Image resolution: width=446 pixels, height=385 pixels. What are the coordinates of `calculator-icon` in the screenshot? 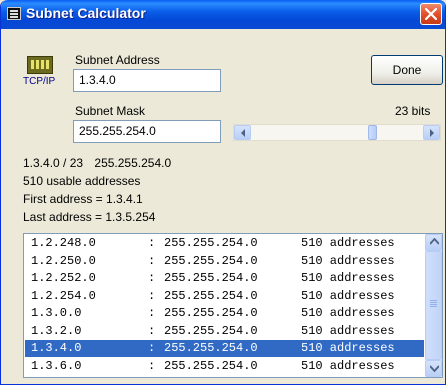 It's located at (14, 13).